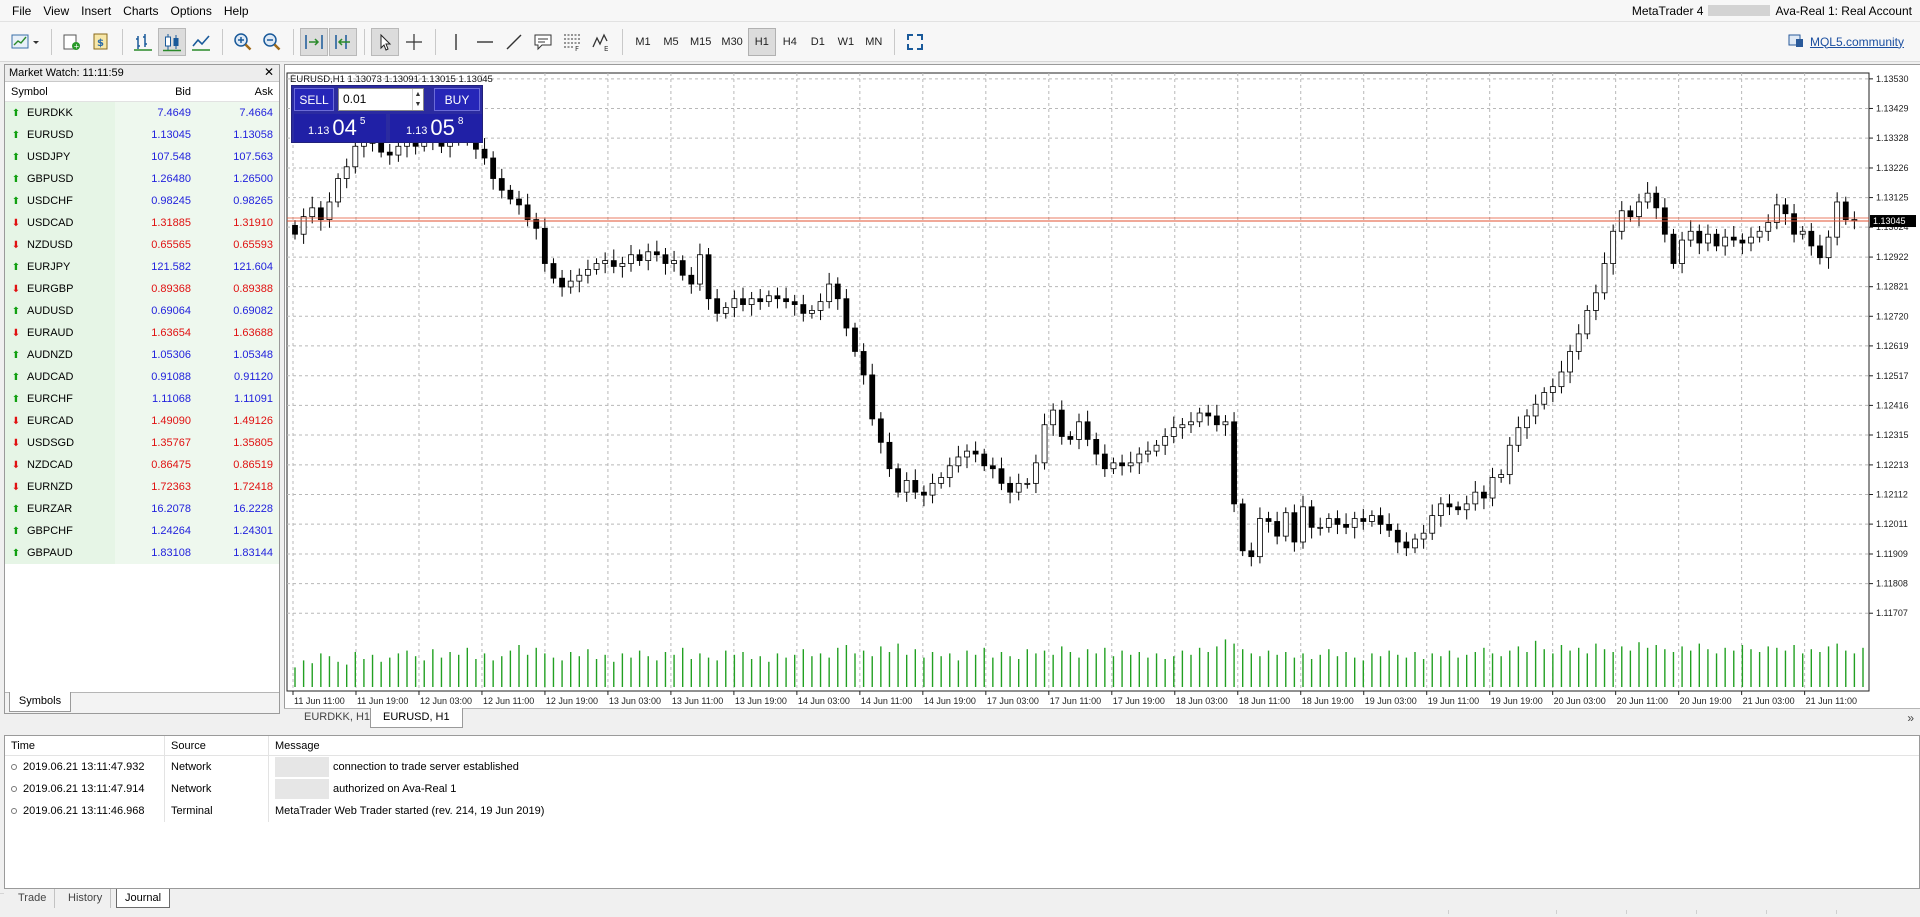 The height and width of the screenshot is (917, 1920). Describe the element at coordinates (142, 245) in the screenshot. I see `market-watch-row: ⬇ NZDUSD 0.65565 0.65593` at that location.